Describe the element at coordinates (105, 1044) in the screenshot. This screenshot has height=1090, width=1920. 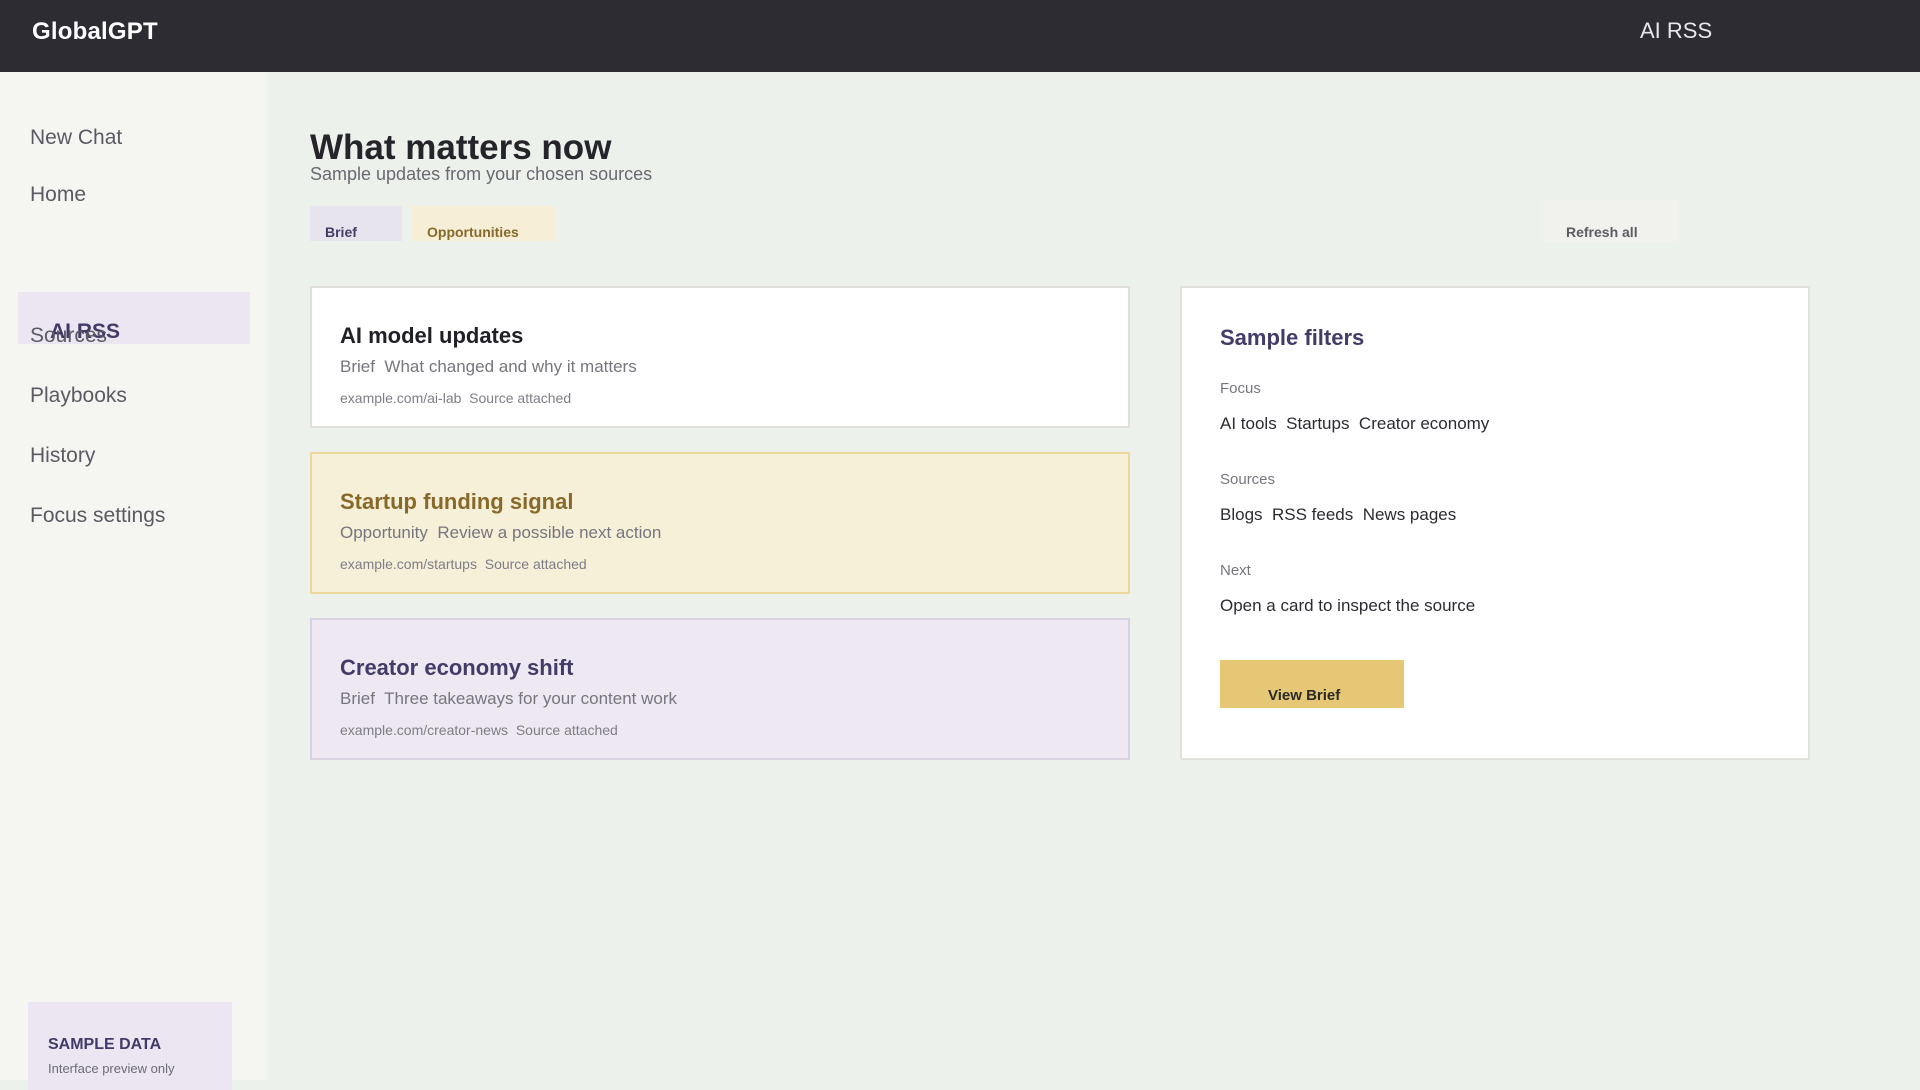
I see `sample-badge-title: SAMPLE DATA` at that location.